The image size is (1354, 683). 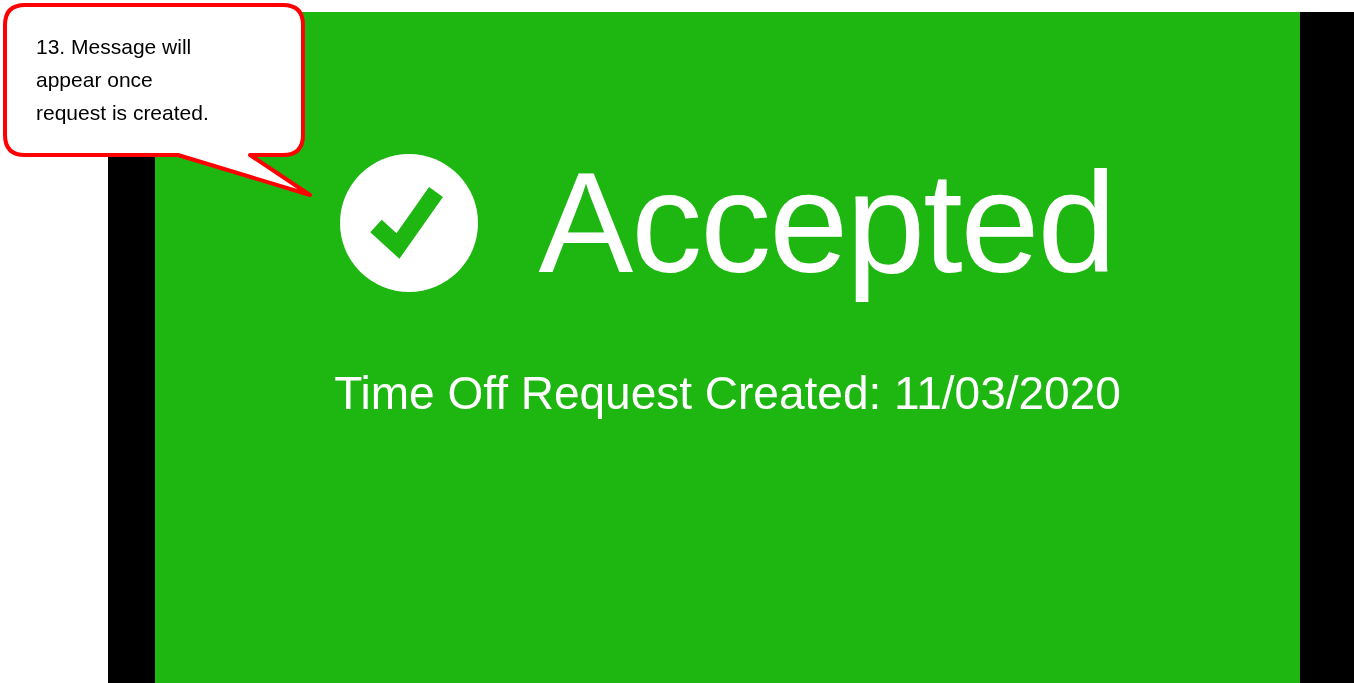 I want to click on callout-text: 13. Message will appear once request is created., so click(x=123, y=80).